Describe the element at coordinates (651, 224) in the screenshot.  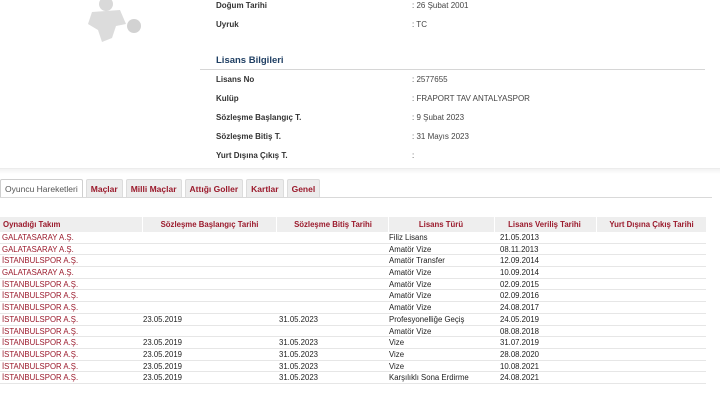
I see `header-abroad-exit-label: Yurt Dışına Çıkış Tarihi` at that location.